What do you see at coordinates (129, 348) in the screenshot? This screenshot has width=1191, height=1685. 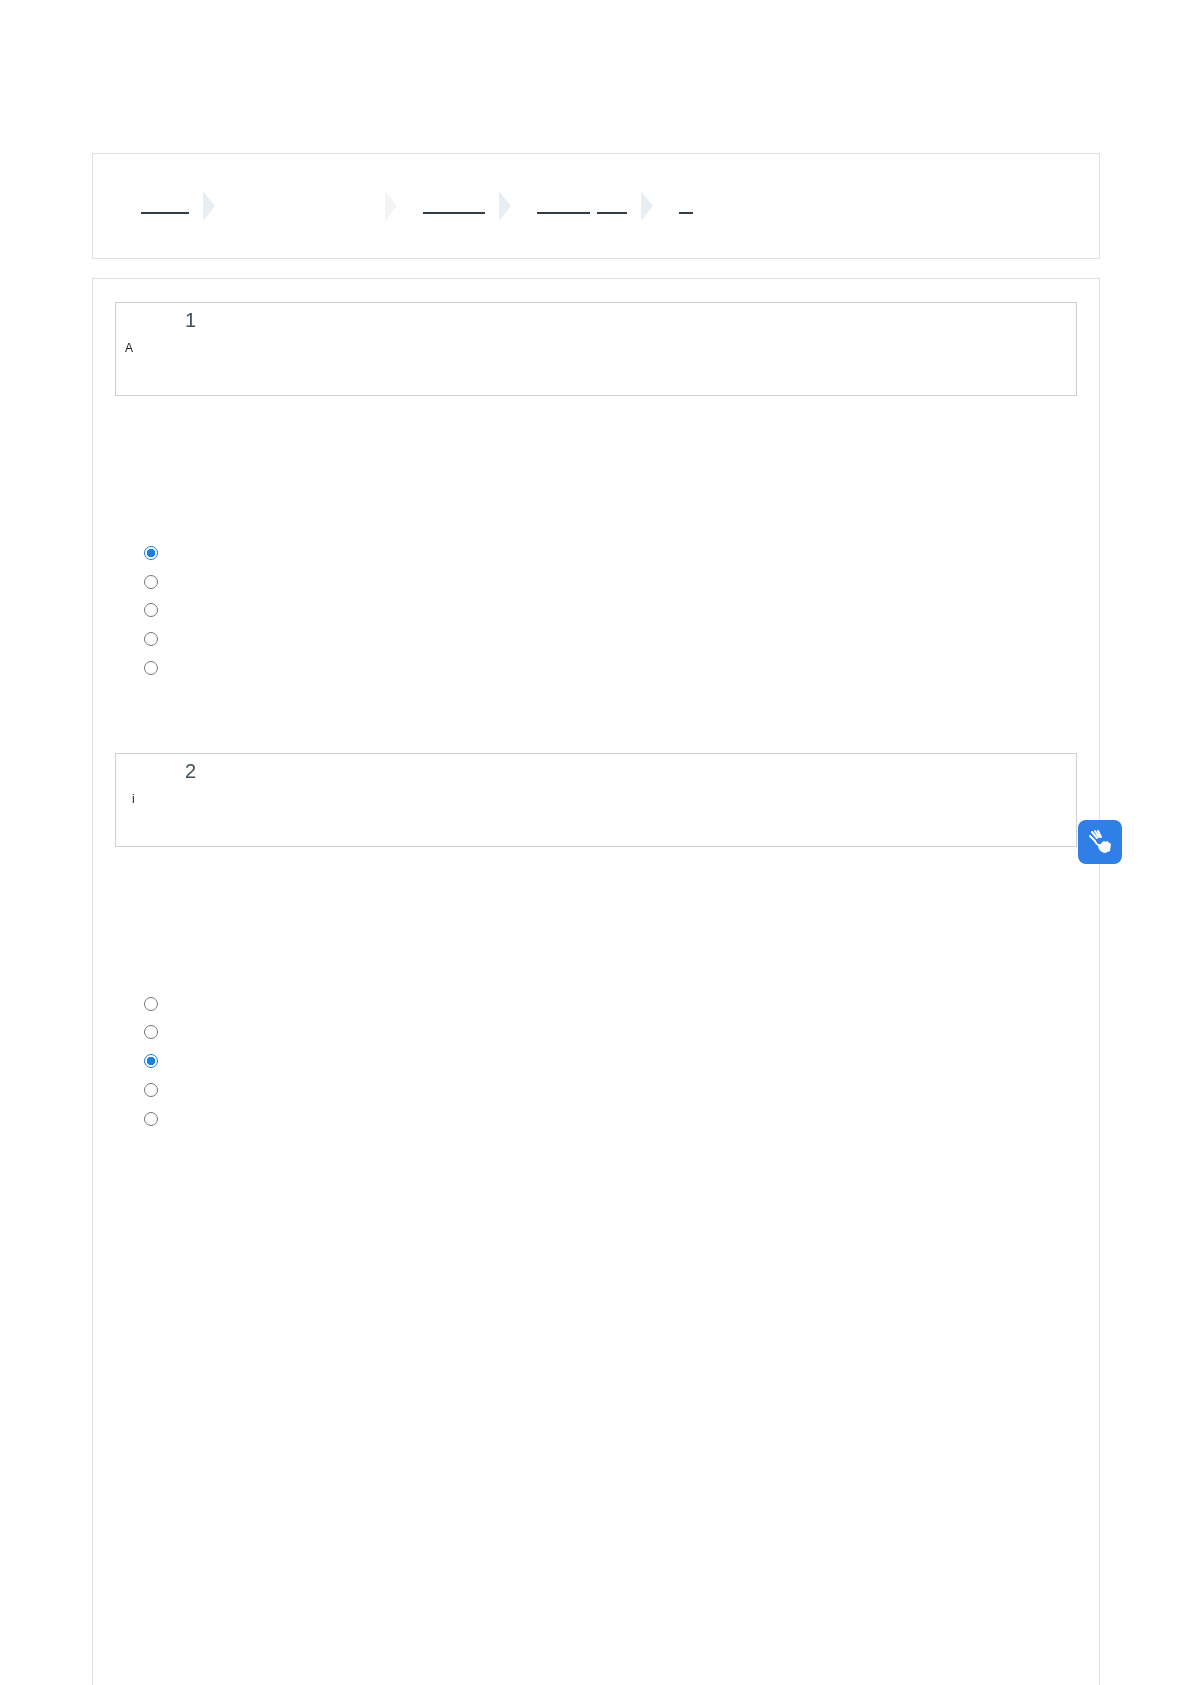 I see `question-text: A` at bounding box center [129, 348].